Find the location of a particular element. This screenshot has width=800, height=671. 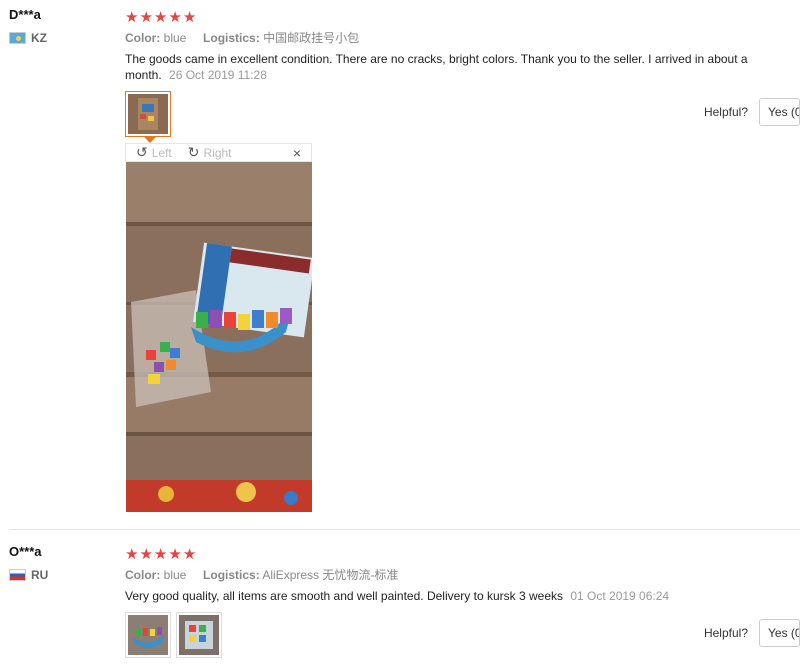

logistics-value: 中国邮政挂号小包 is located at coordinates (311, 38).